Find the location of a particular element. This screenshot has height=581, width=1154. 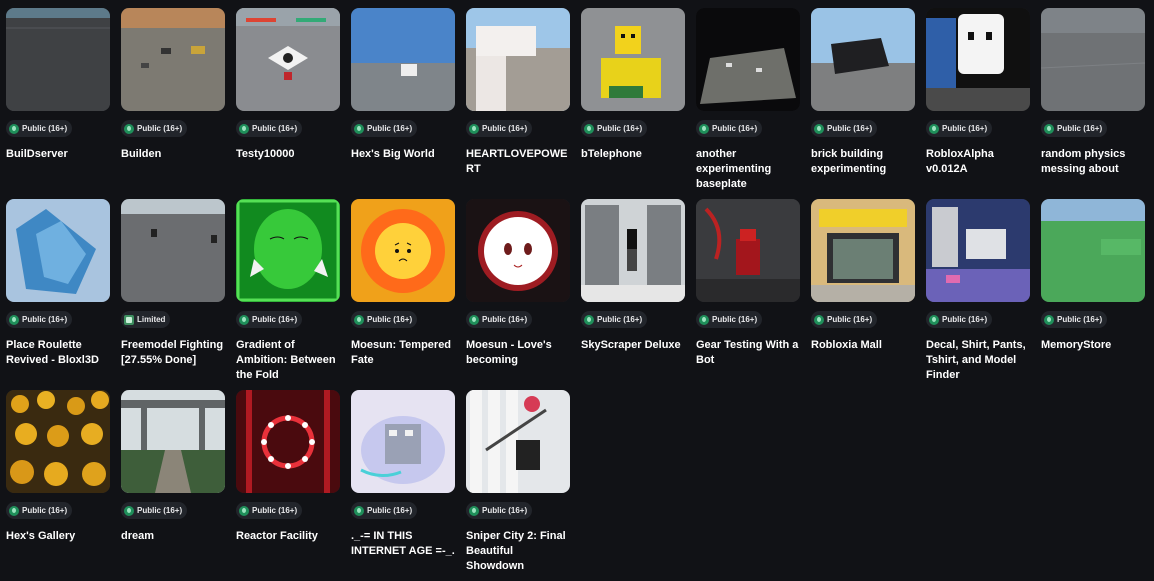

experience-card: Public (16+) RobloxAlpha v0.012A is located at coordinates (978, 103).